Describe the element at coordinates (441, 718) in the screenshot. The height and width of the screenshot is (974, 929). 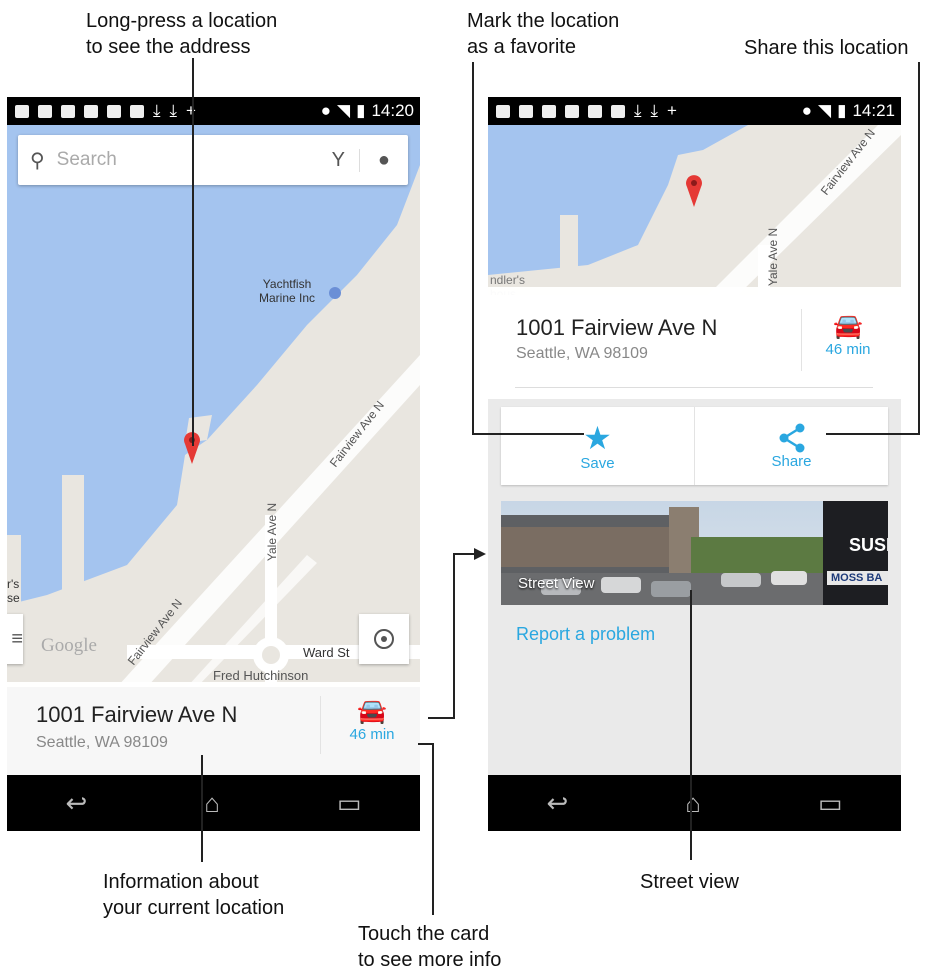
I see `leader-card-h1` at that location.